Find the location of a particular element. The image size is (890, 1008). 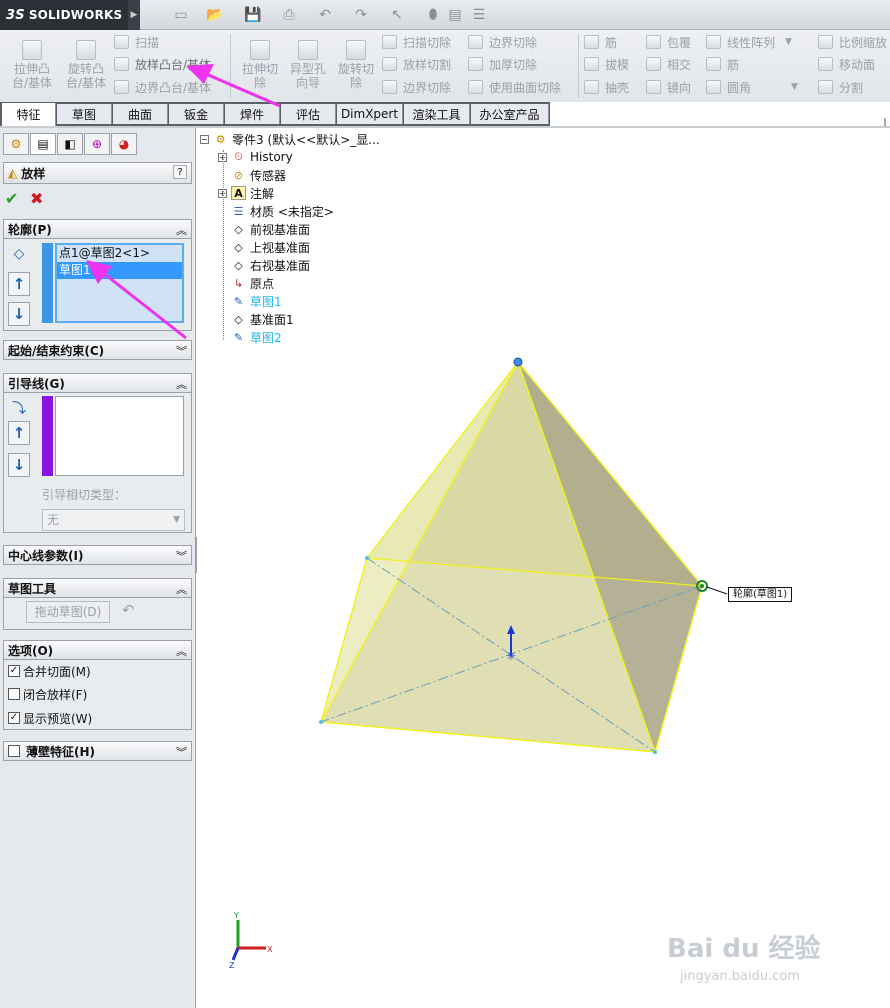

cancel-x-icon: ✖ is located at coordinates (36, 198).